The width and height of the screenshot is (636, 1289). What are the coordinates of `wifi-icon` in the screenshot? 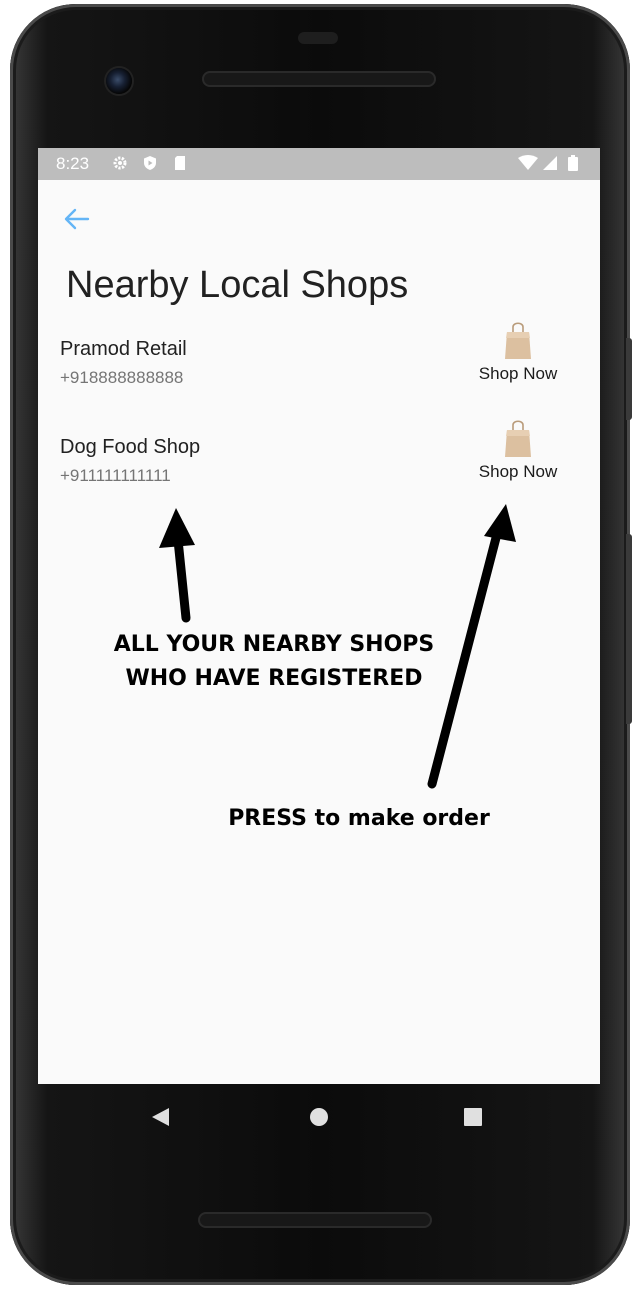 It's located at (528, 162).